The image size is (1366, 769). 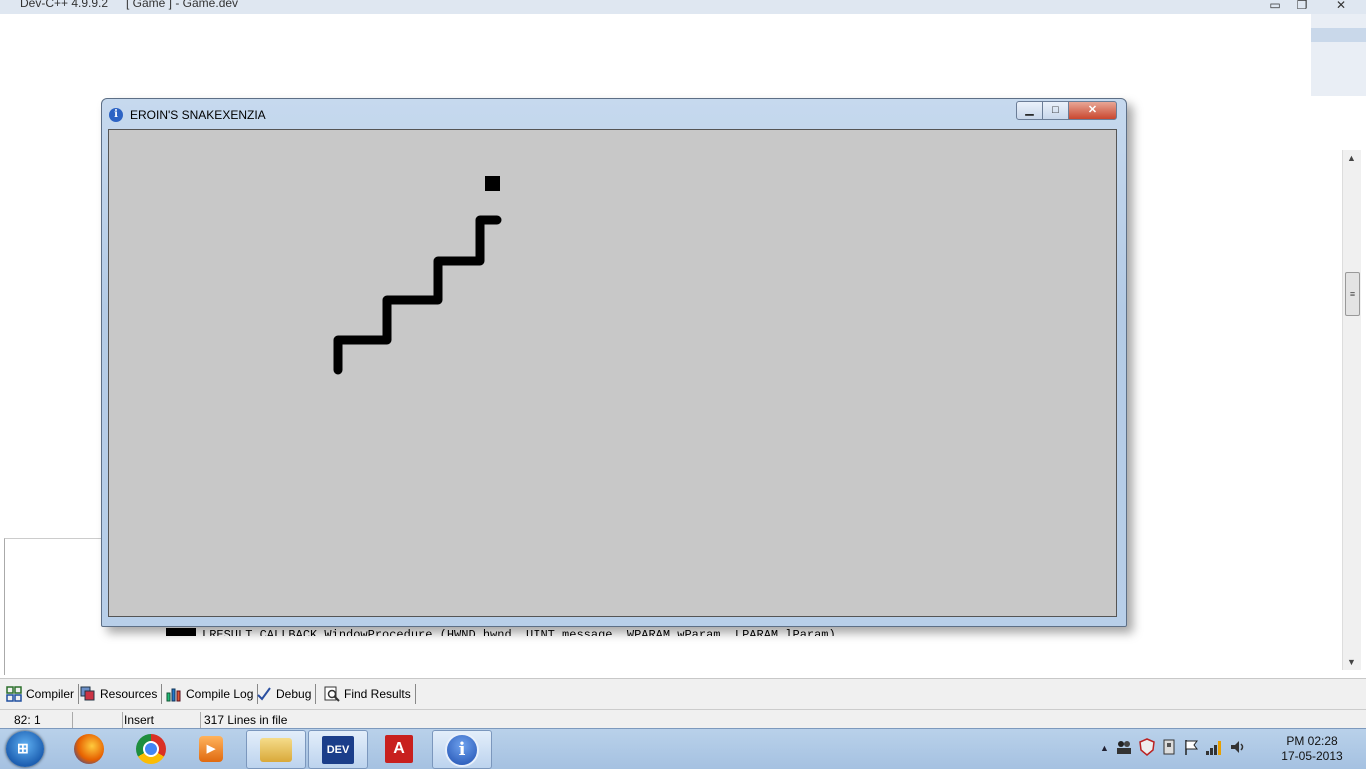 I want to click on tab-label: Resources, so click(x=129, y=694).